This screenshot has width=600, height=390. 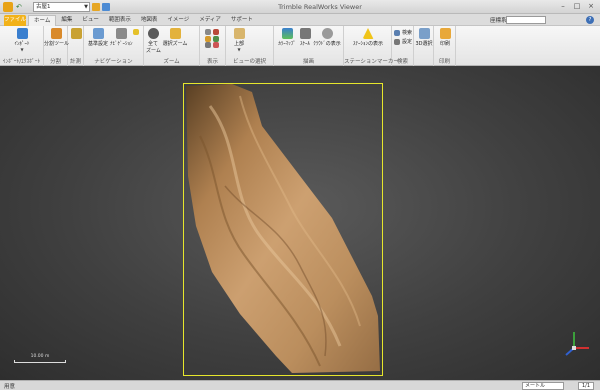 I want to click on app-logo-icon, so click(x=8, y=7).